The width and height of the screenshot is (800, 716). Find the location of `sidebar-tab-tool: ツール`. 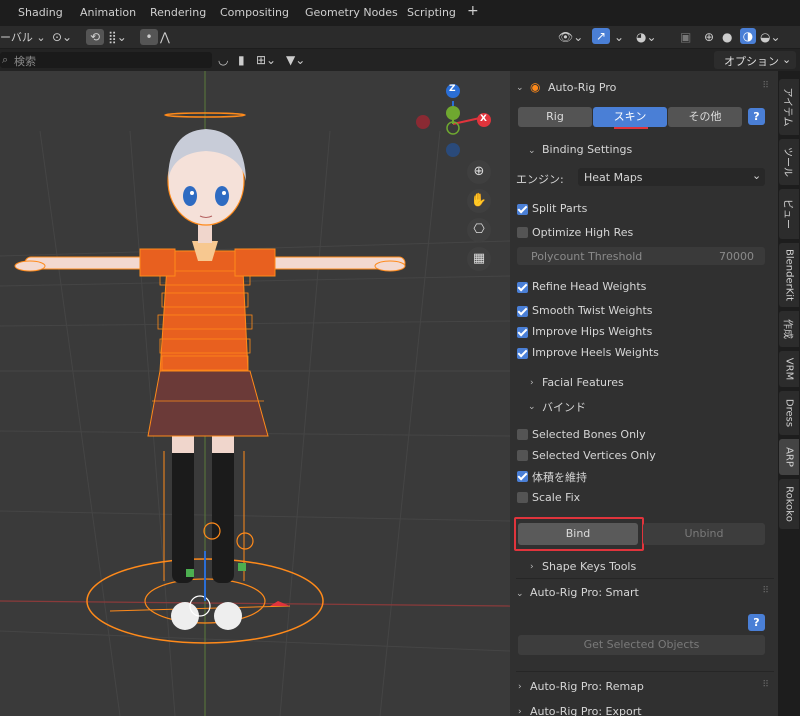

sidebar-tab-tool: ツール is located at coordinates (789, 162).